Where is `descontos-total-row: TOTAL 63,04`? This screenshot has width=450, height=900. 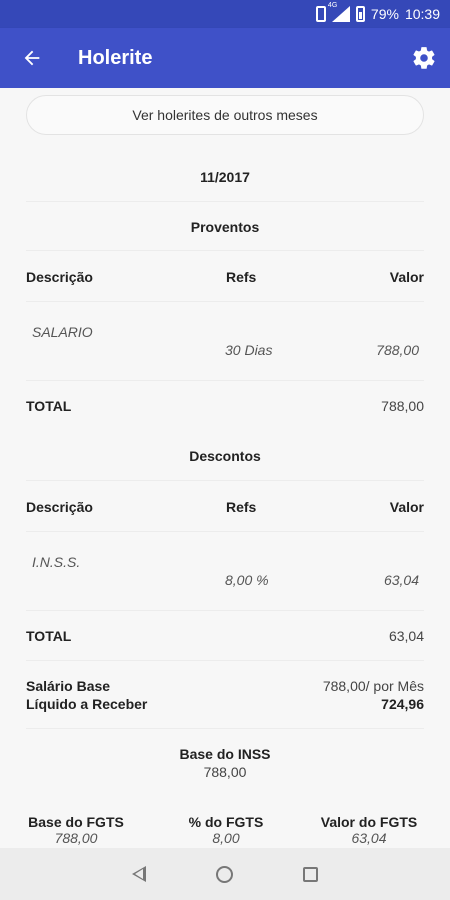 descontos-total-row: TOTAL 63,04 is located at coordinates (225, 636).